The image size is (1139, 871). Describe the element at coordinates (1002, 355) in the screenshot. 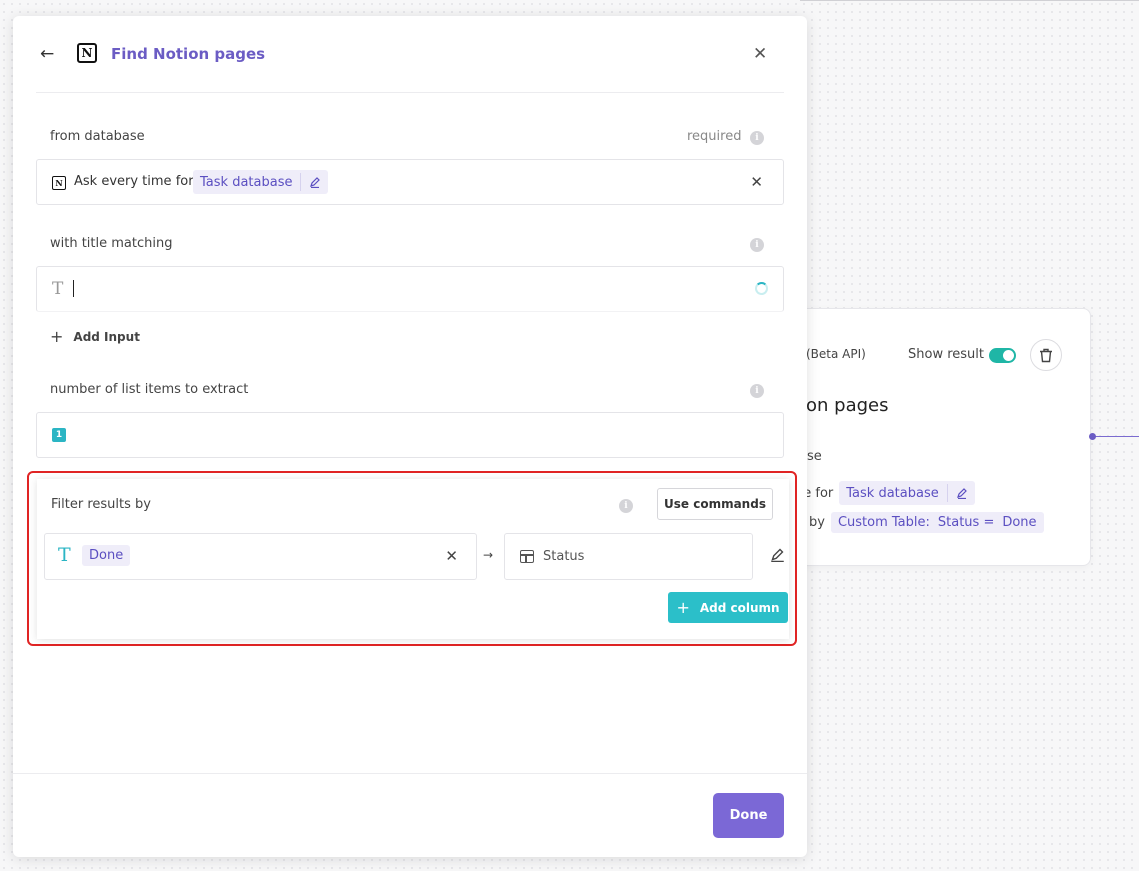

I see `show-result-toggle` at that location.